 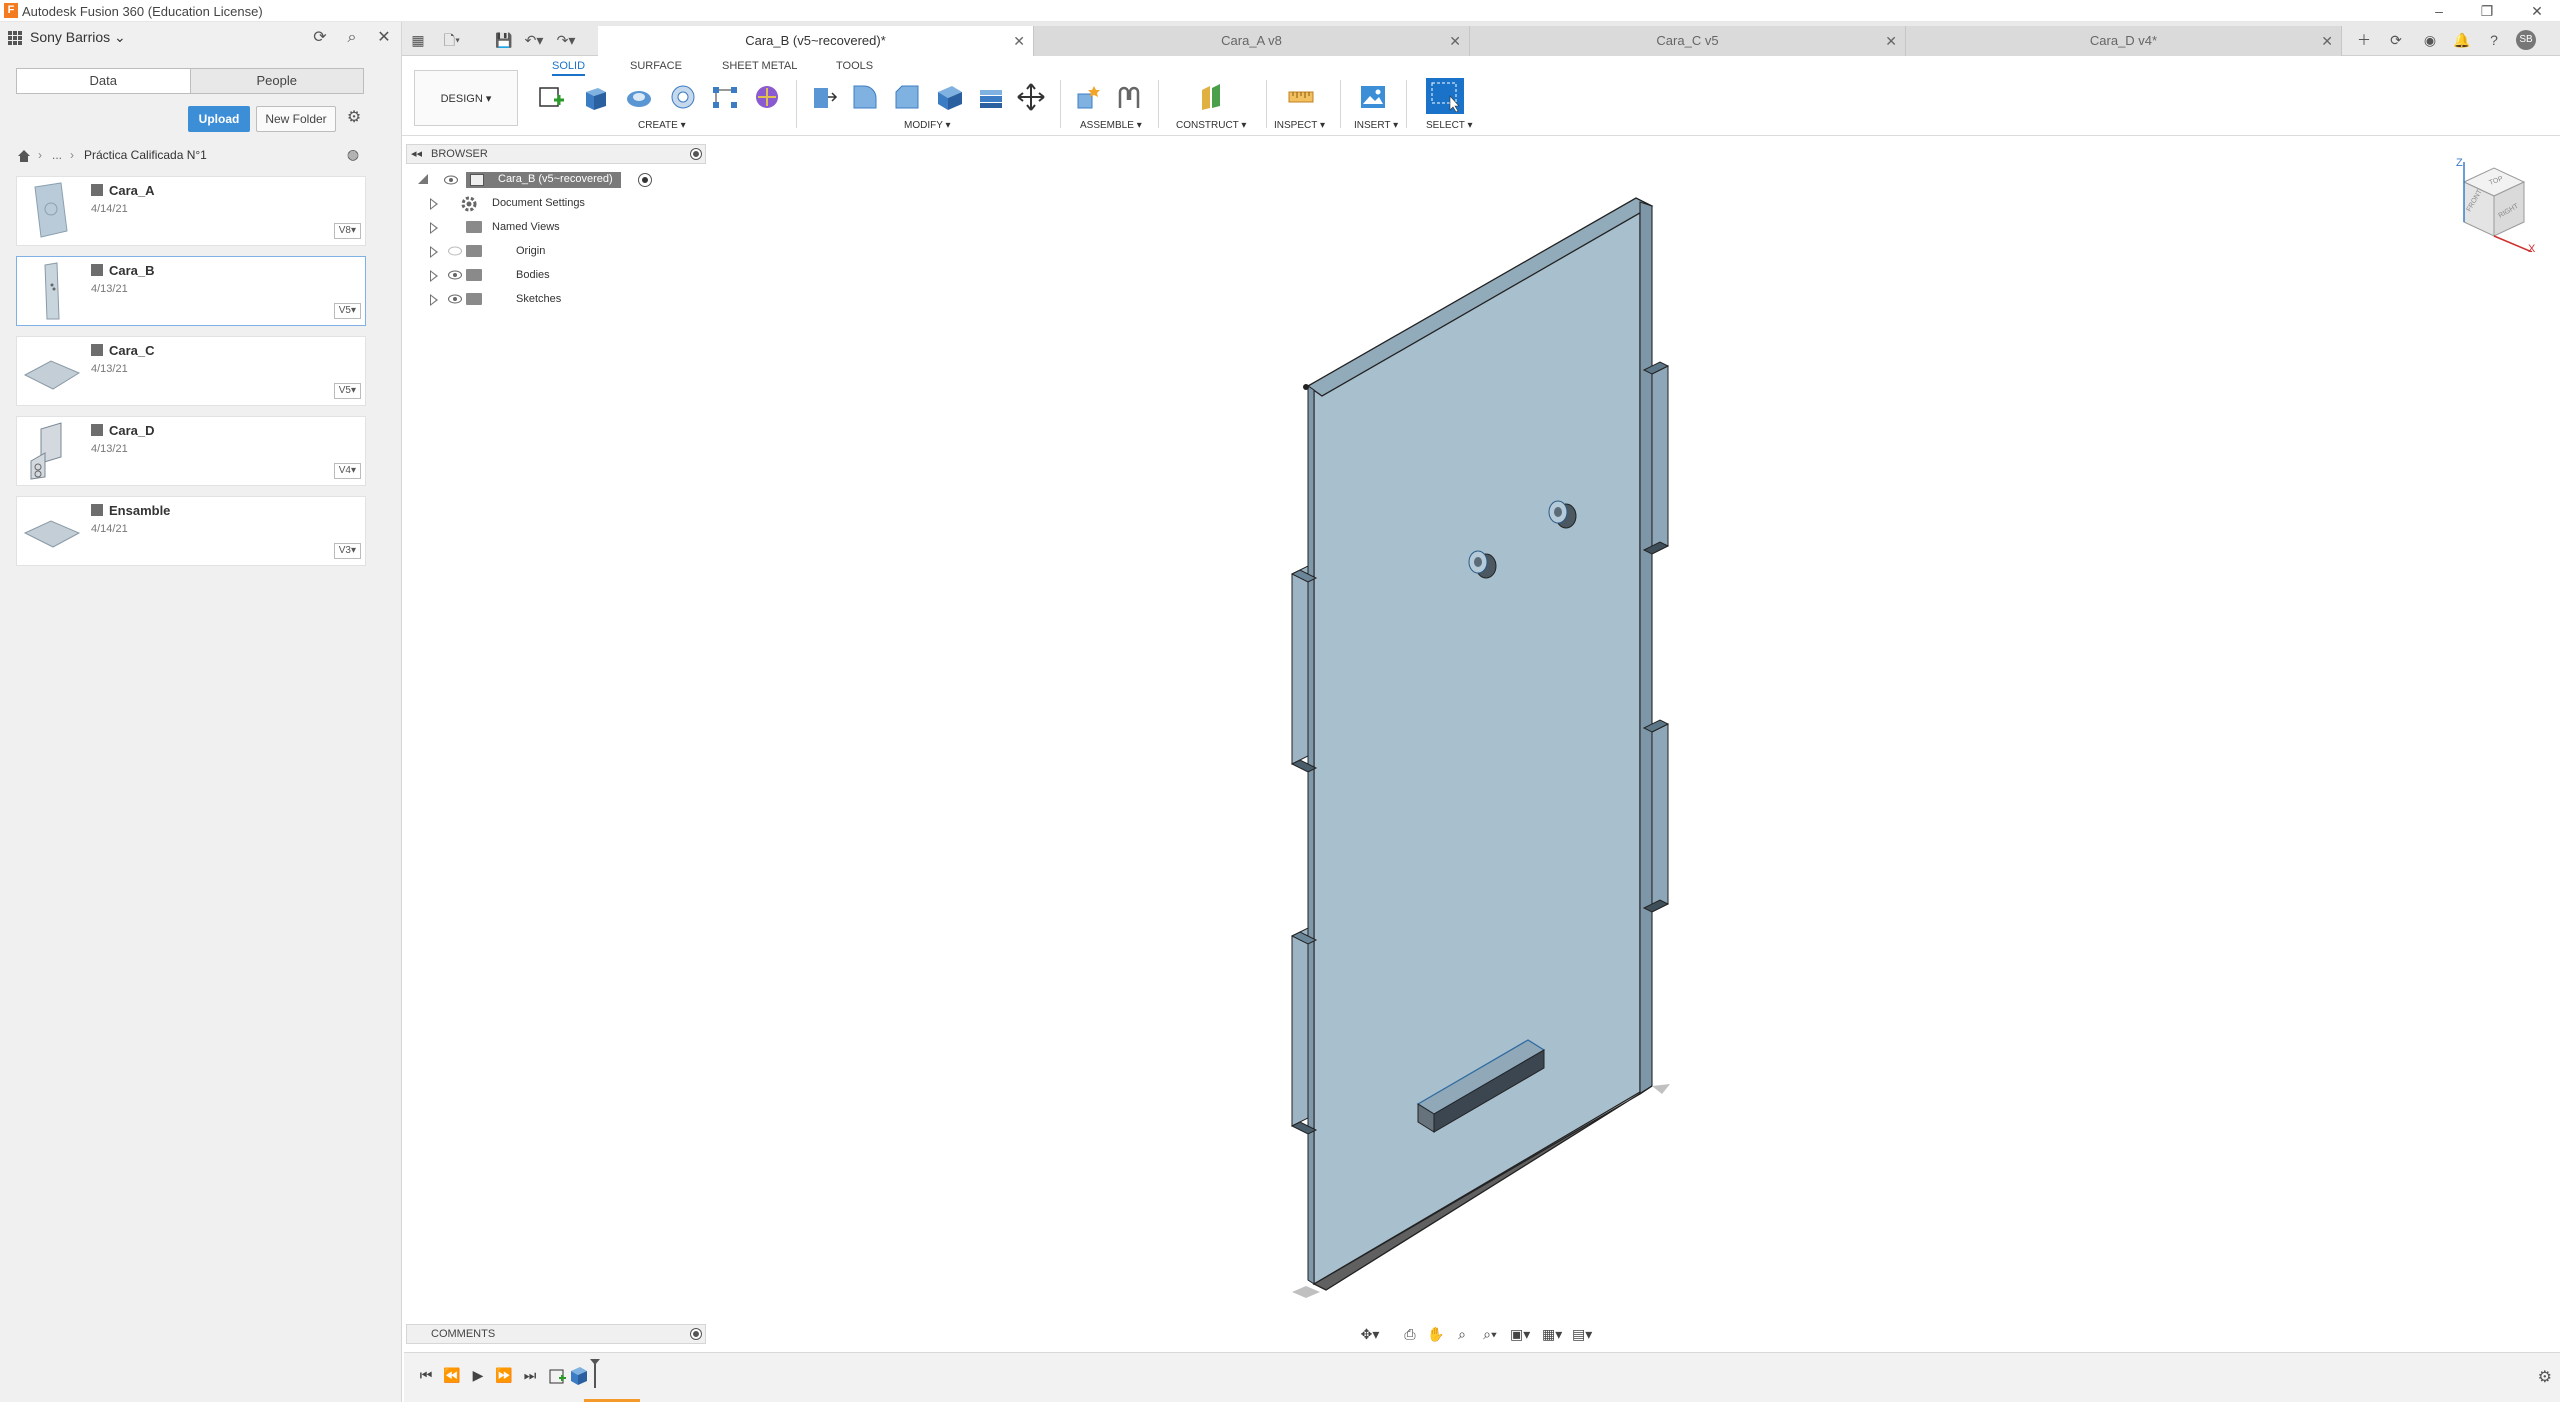 I want to click on pan-icon: ✋, so click(x=1436, y=1334).